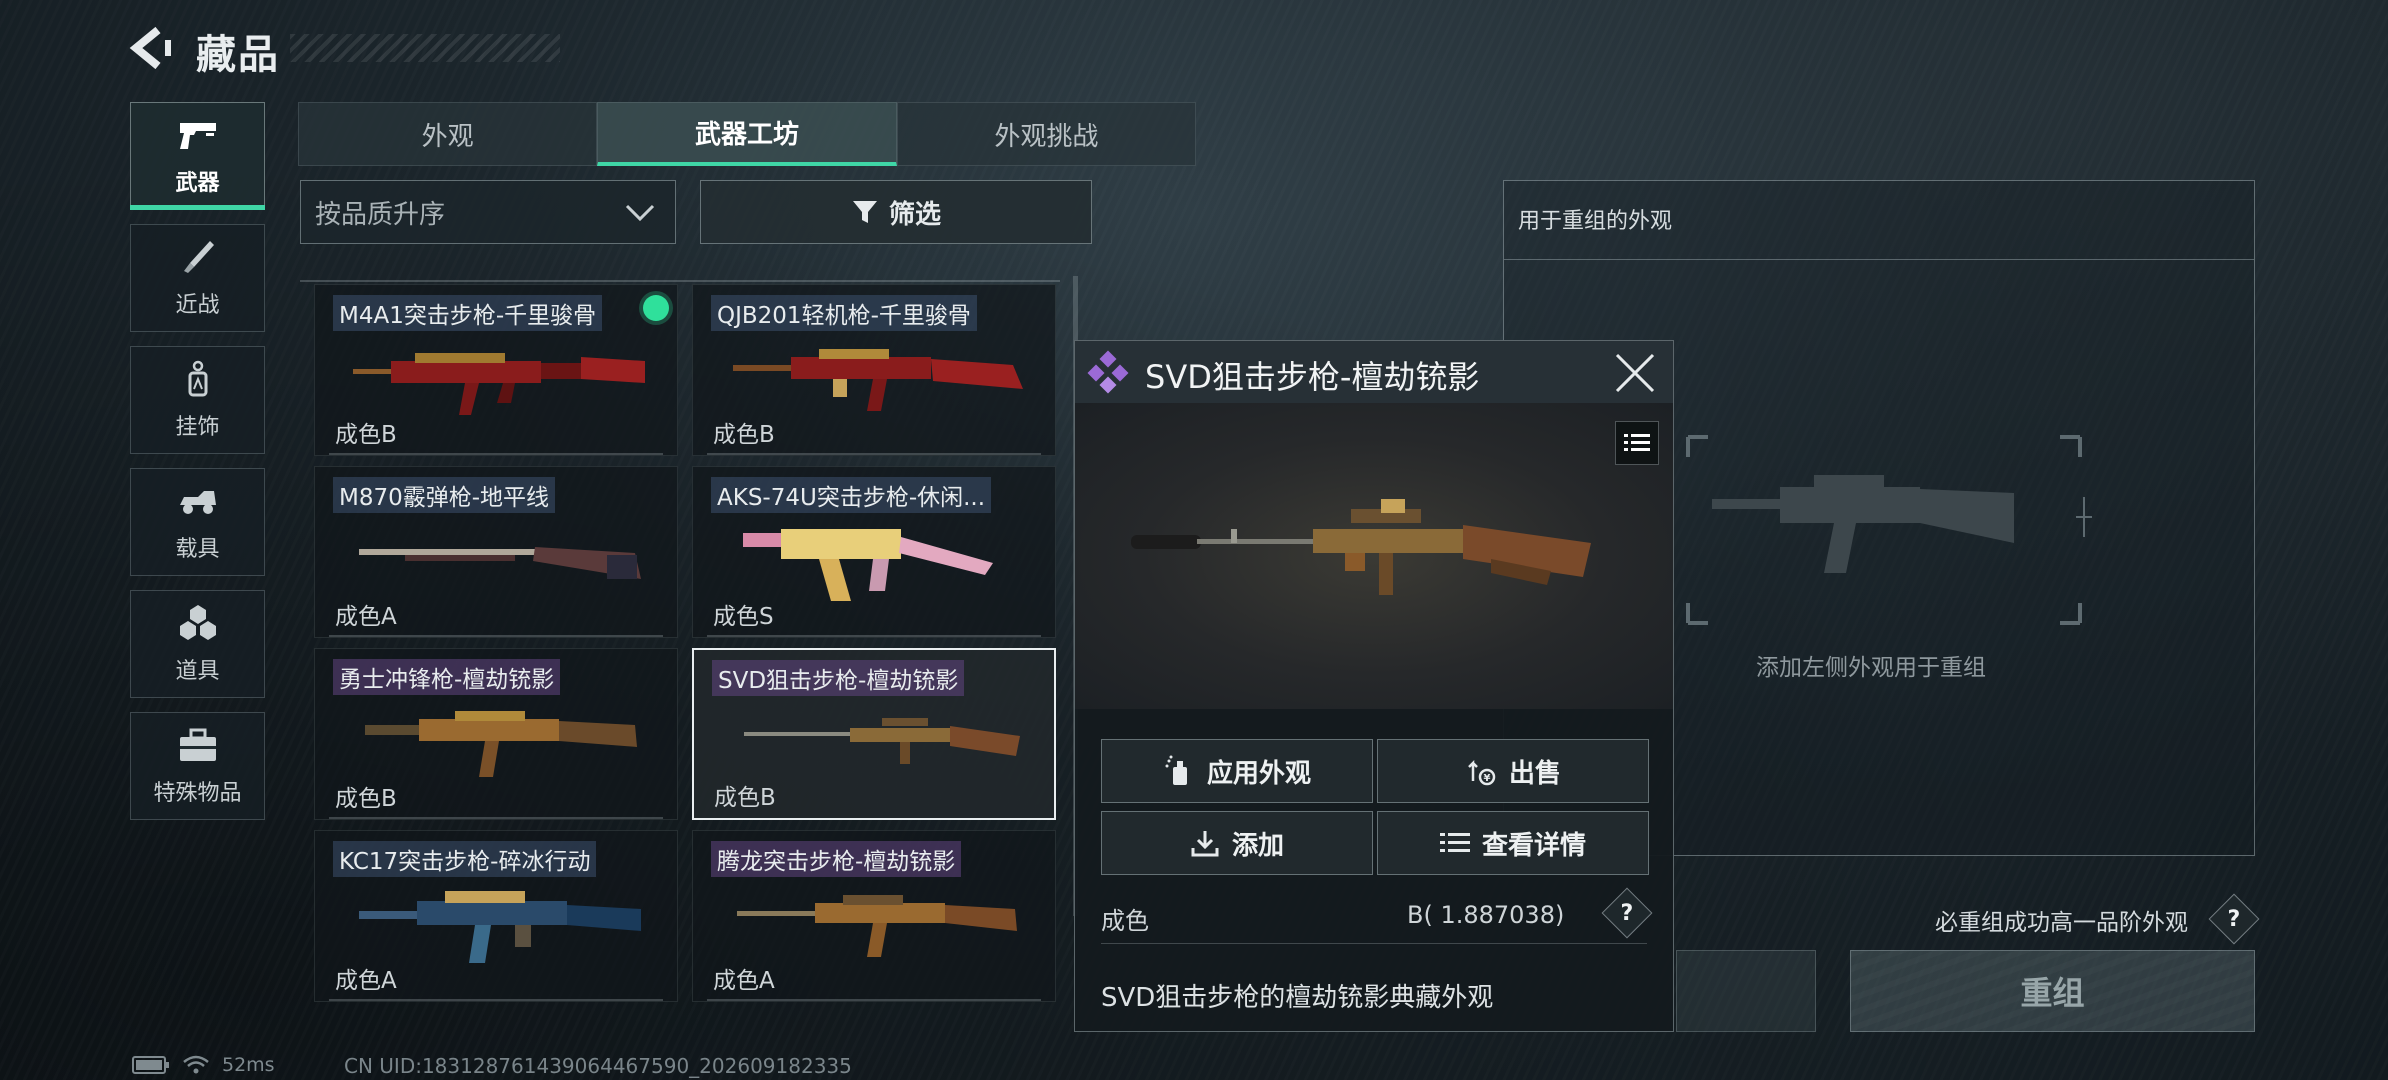  I want to click on sidebar-item-items: 道具, so click(197, 644).